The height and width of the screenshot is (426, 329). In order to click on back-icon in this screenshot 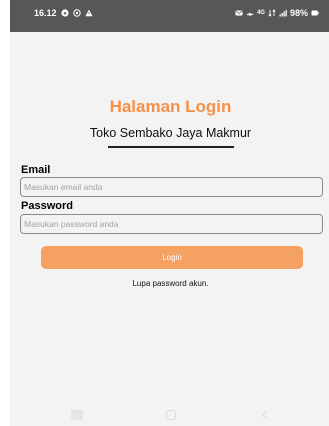, I will do `click(265, 415)`.